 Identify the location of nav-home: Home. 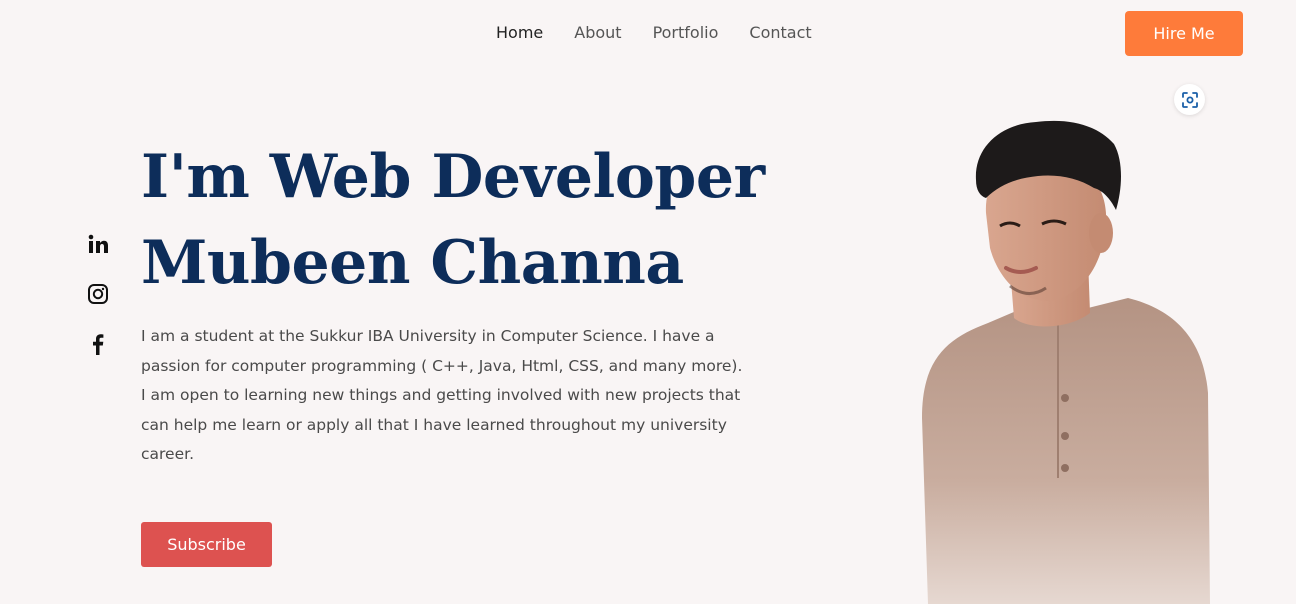
(519, 33).